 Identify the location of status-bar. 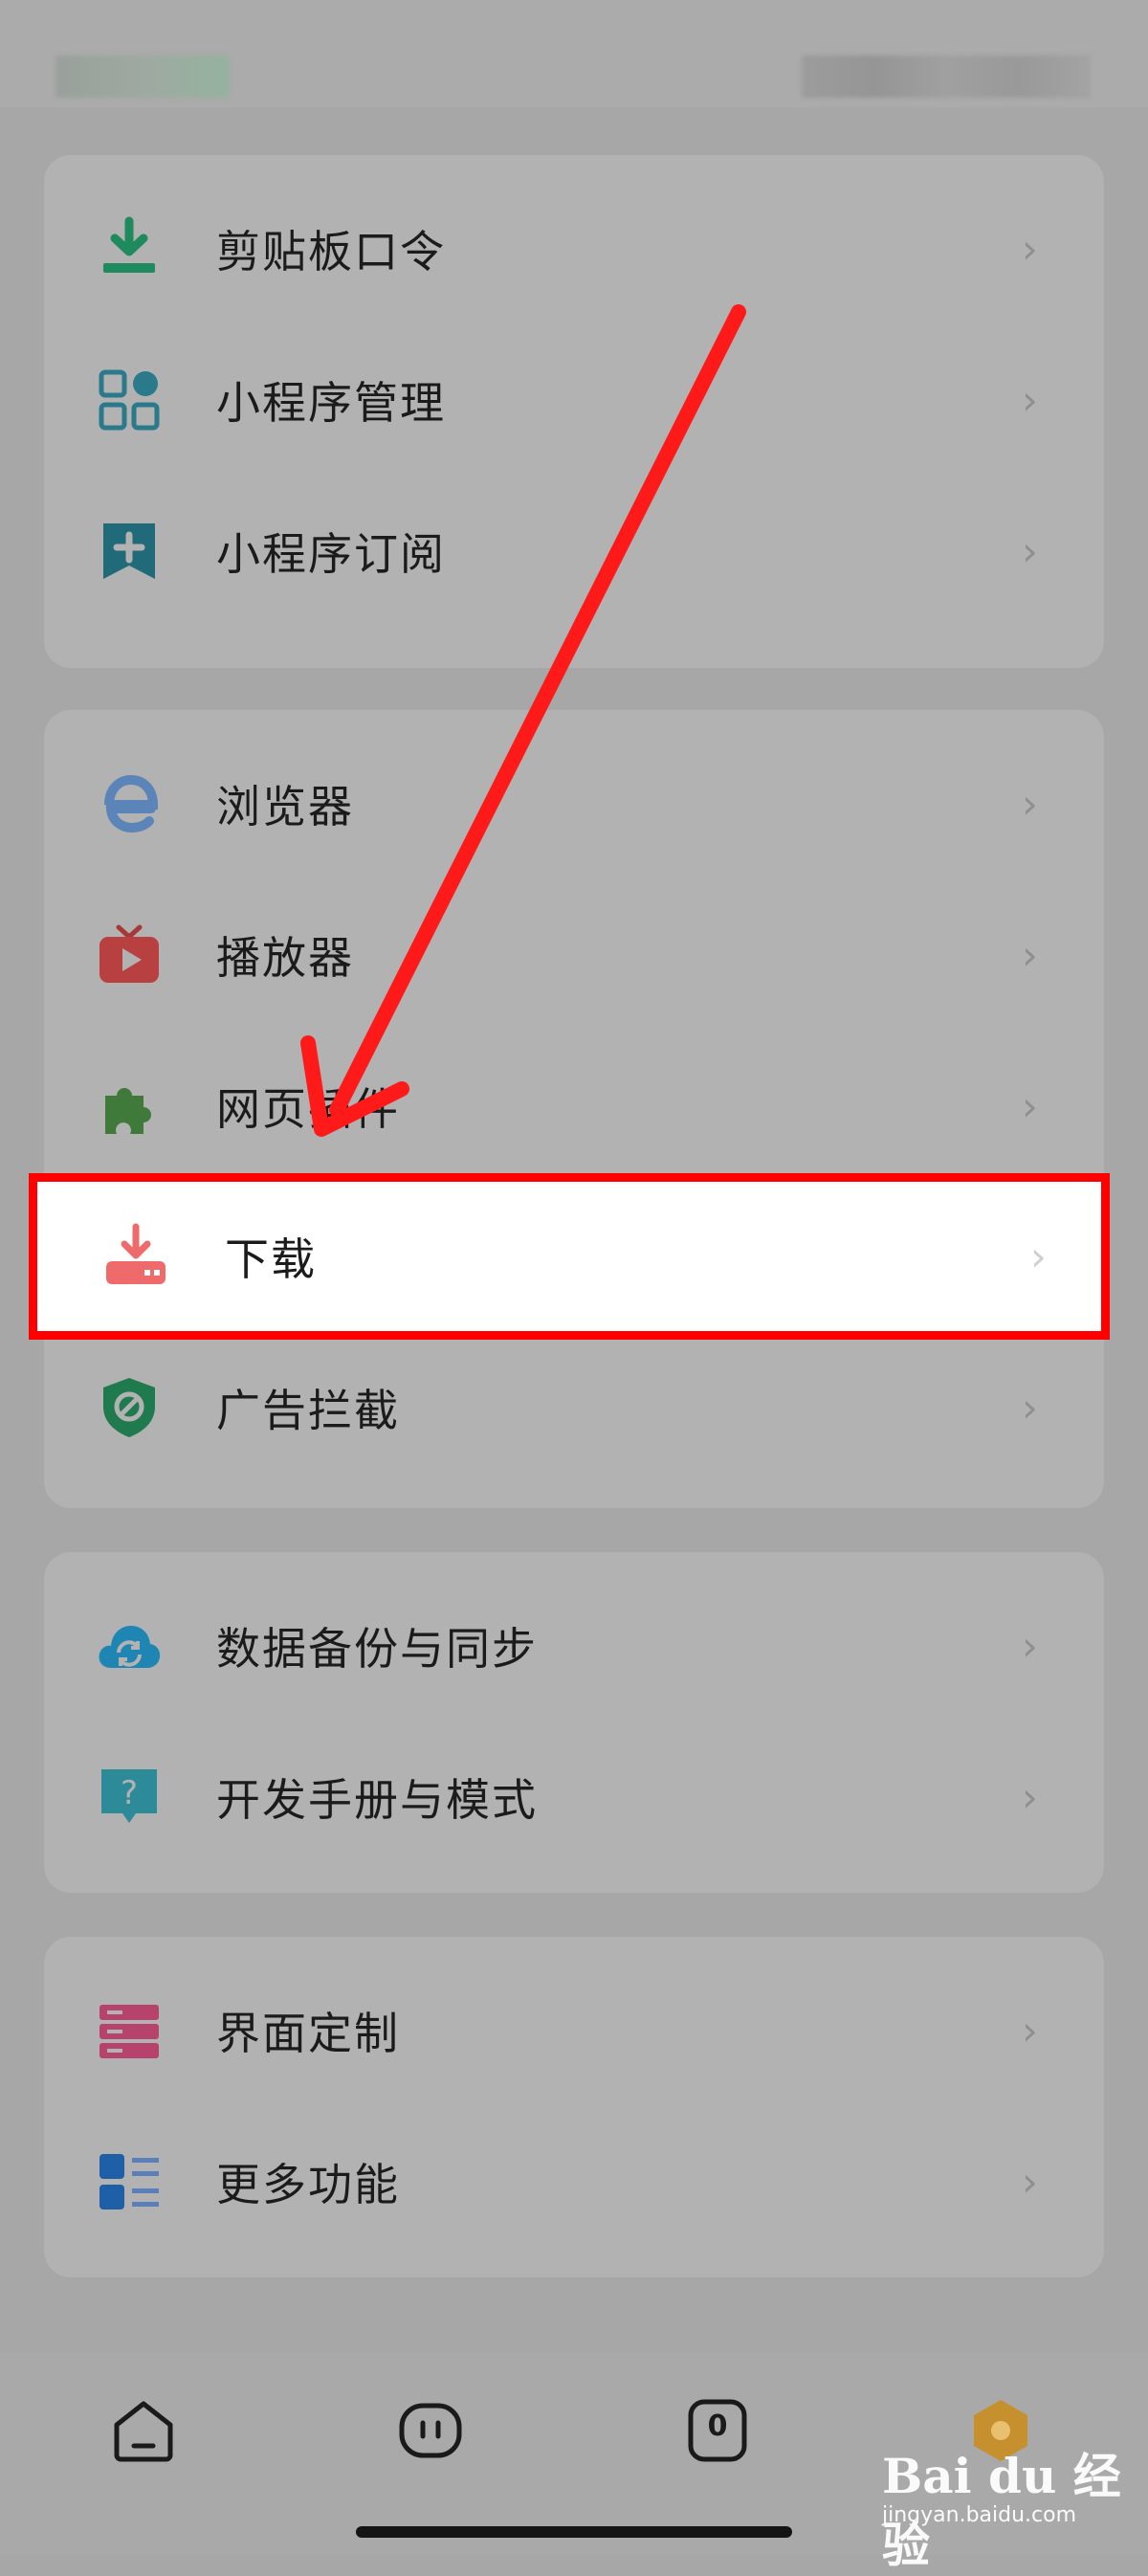
(574, 53).